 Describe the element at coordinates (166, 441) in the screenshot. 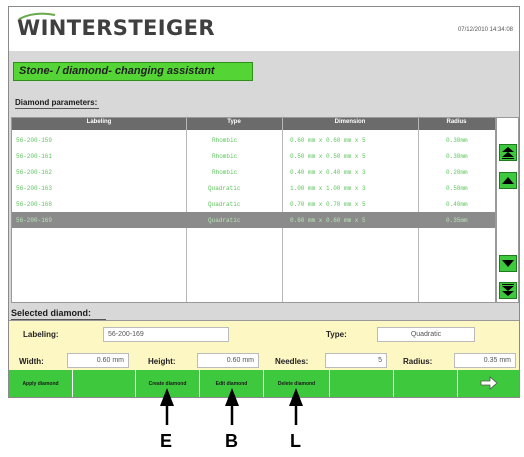

I see `callout-label-e: E` at that location.